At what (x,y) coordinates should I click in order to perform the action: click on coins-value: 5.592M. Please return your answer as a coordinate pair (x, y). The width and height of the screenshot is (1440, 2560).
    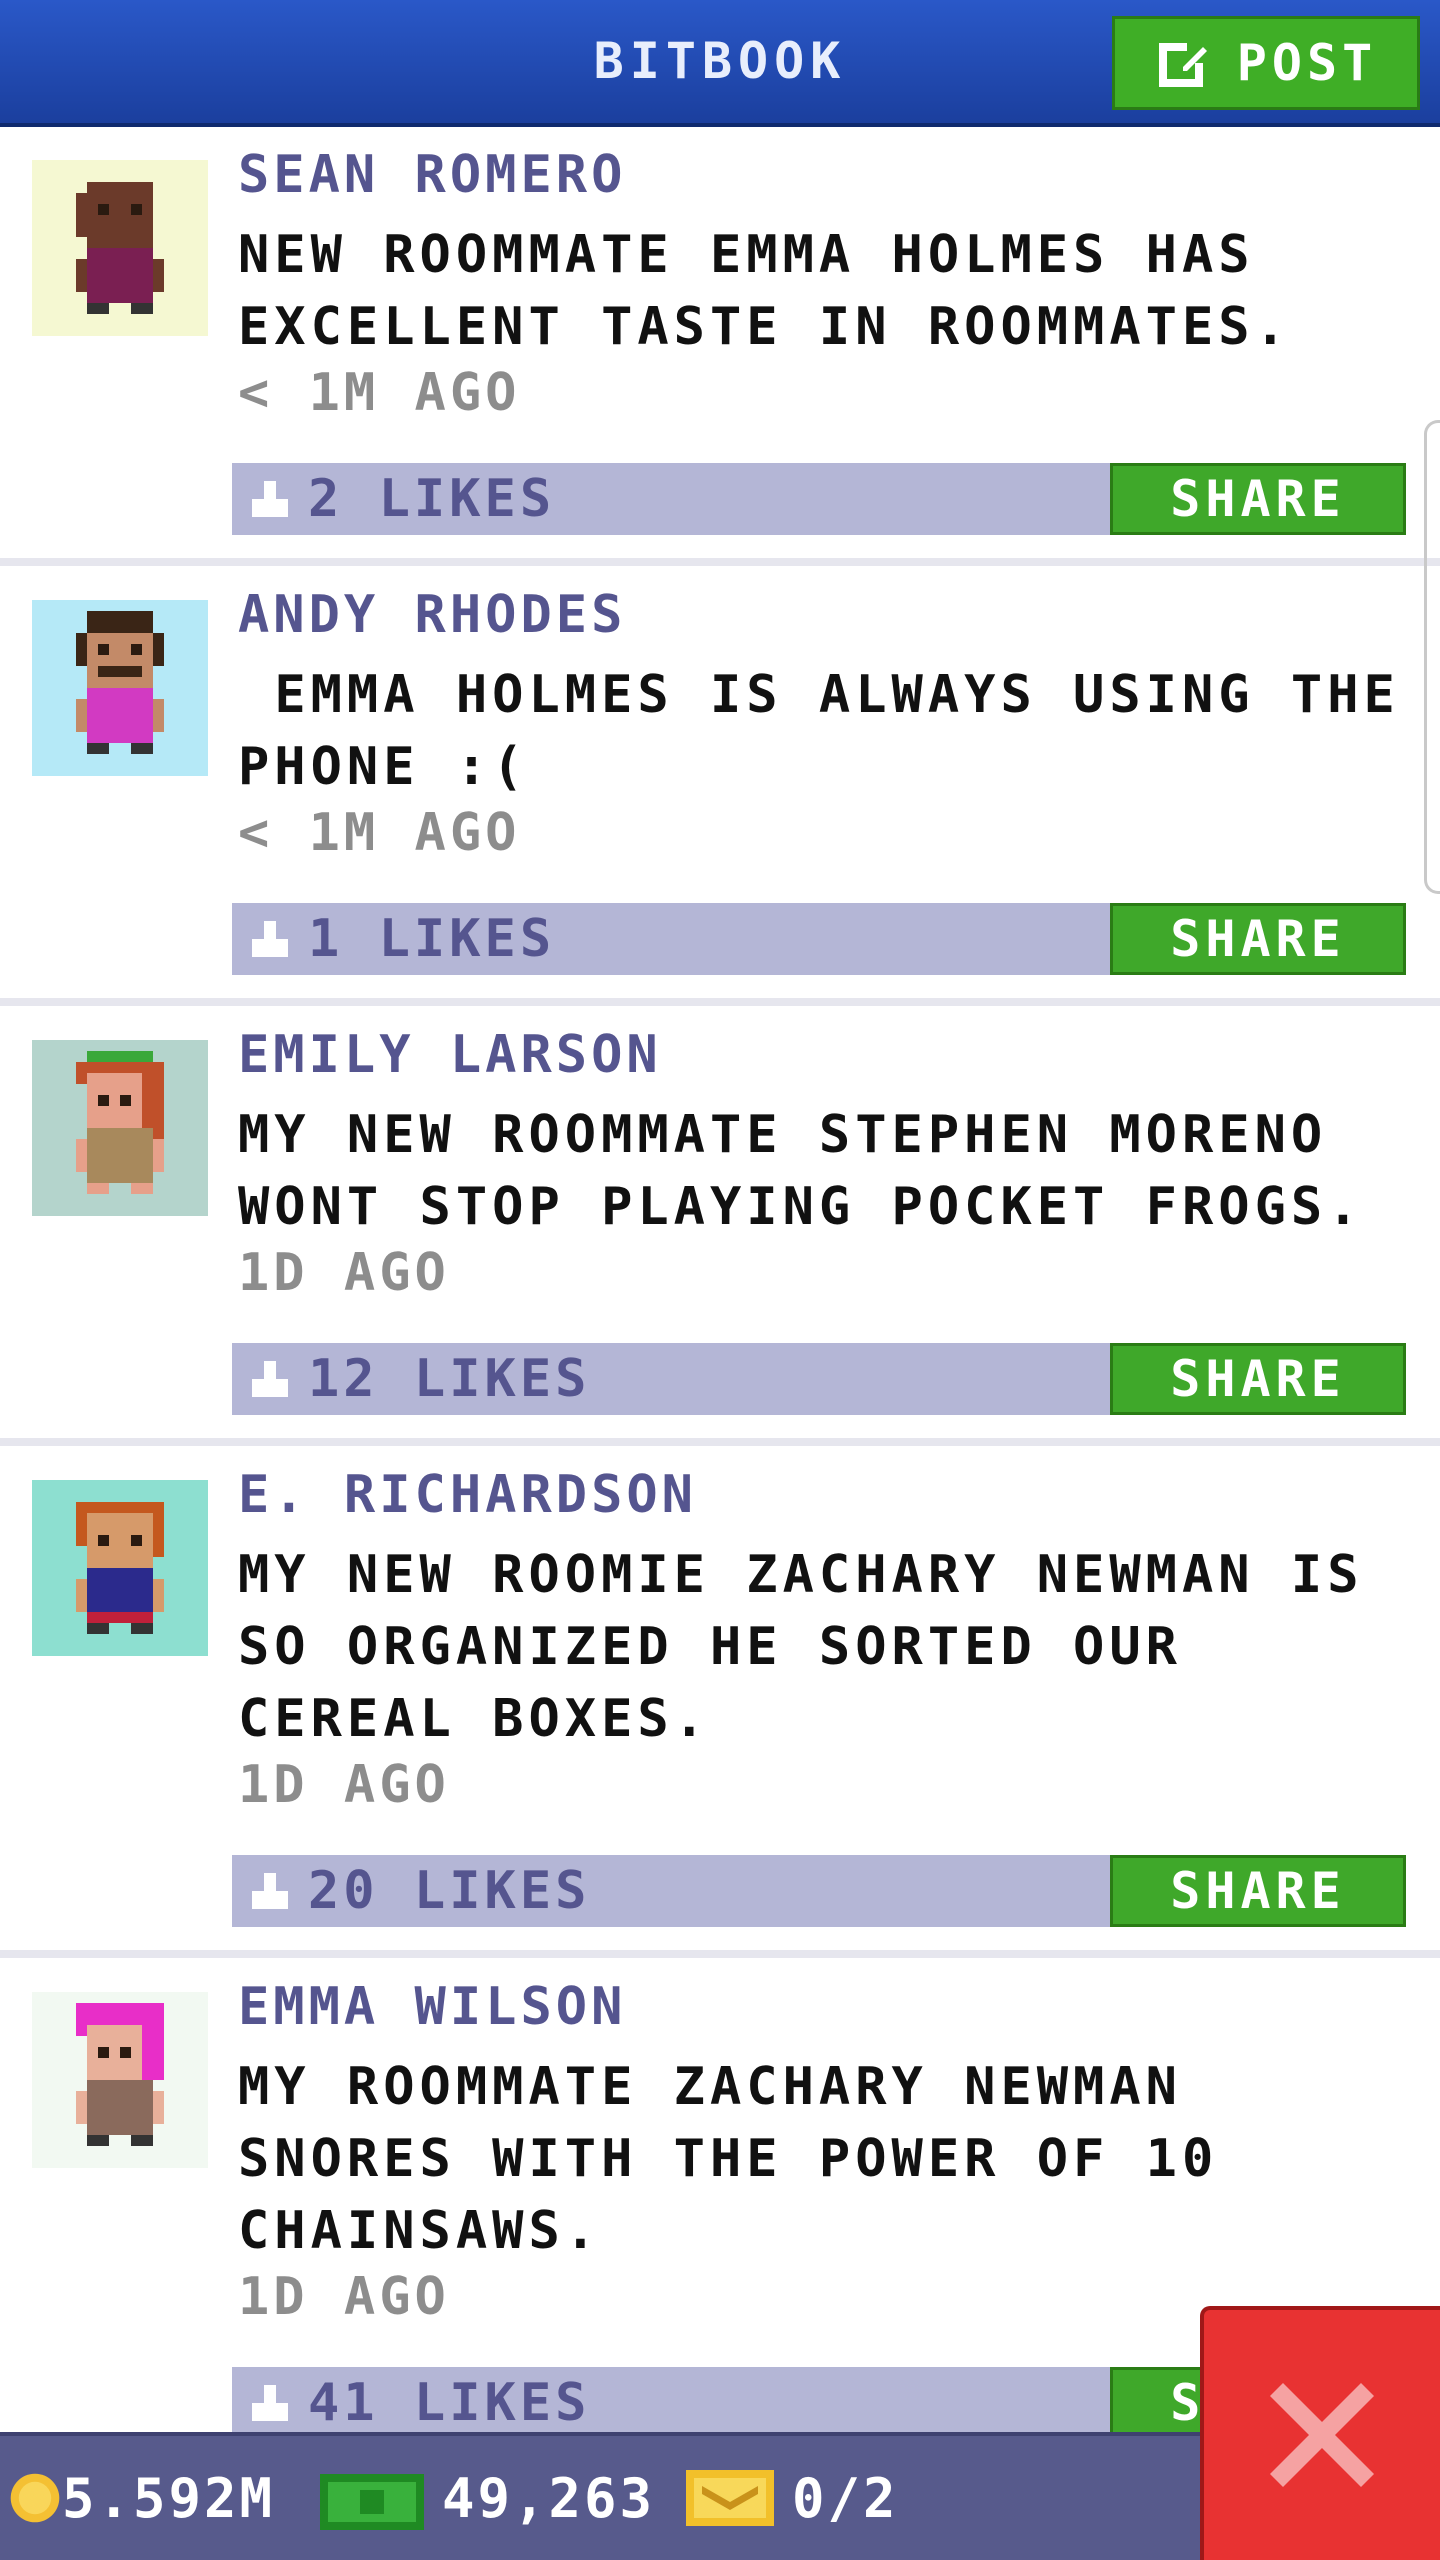
    Looking at the image, I should click on (169, 2498).